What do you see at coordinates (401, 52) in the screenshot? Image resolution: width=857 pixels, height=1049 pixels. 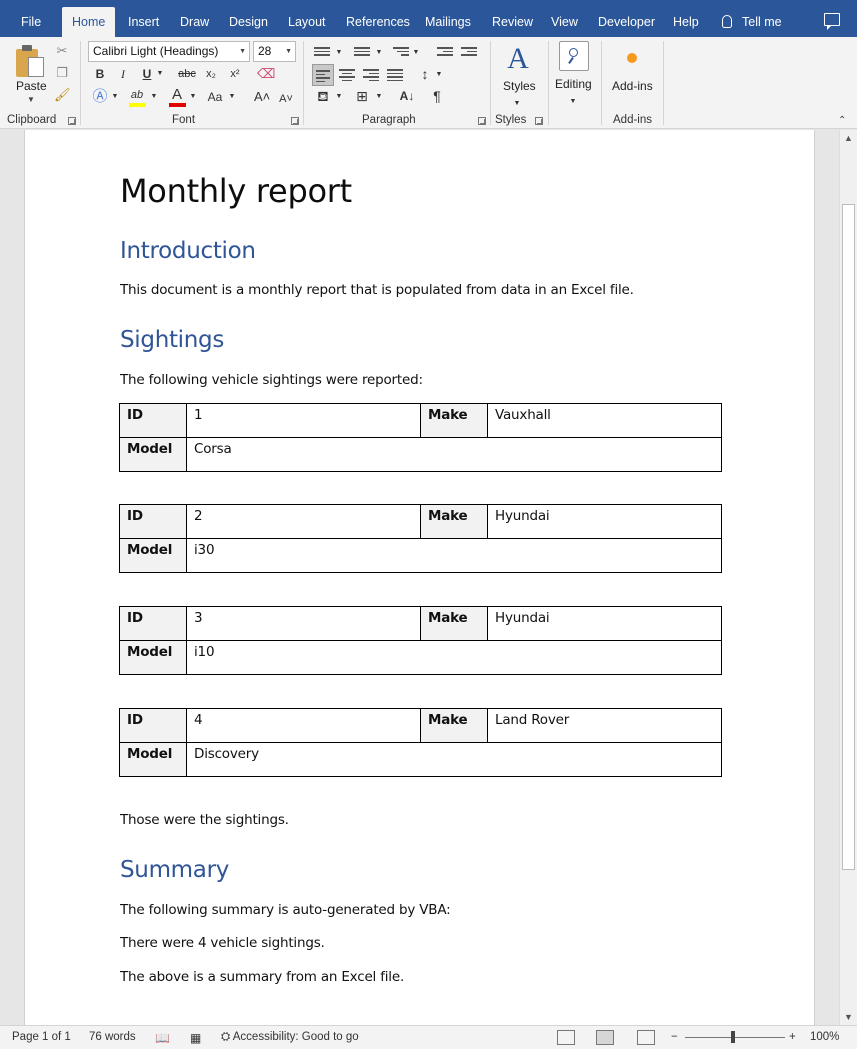 I see `multilevel-list-icon` at bounding box center [401, 52].